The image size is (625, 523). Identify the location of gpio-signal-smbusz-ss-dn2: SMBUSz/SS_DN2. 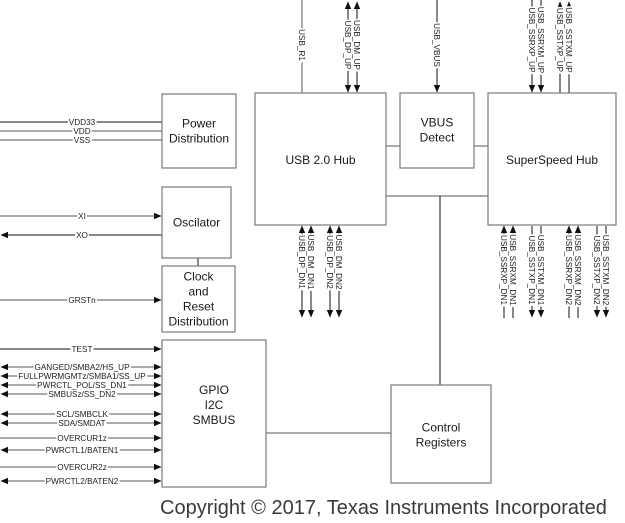
(82, 394).